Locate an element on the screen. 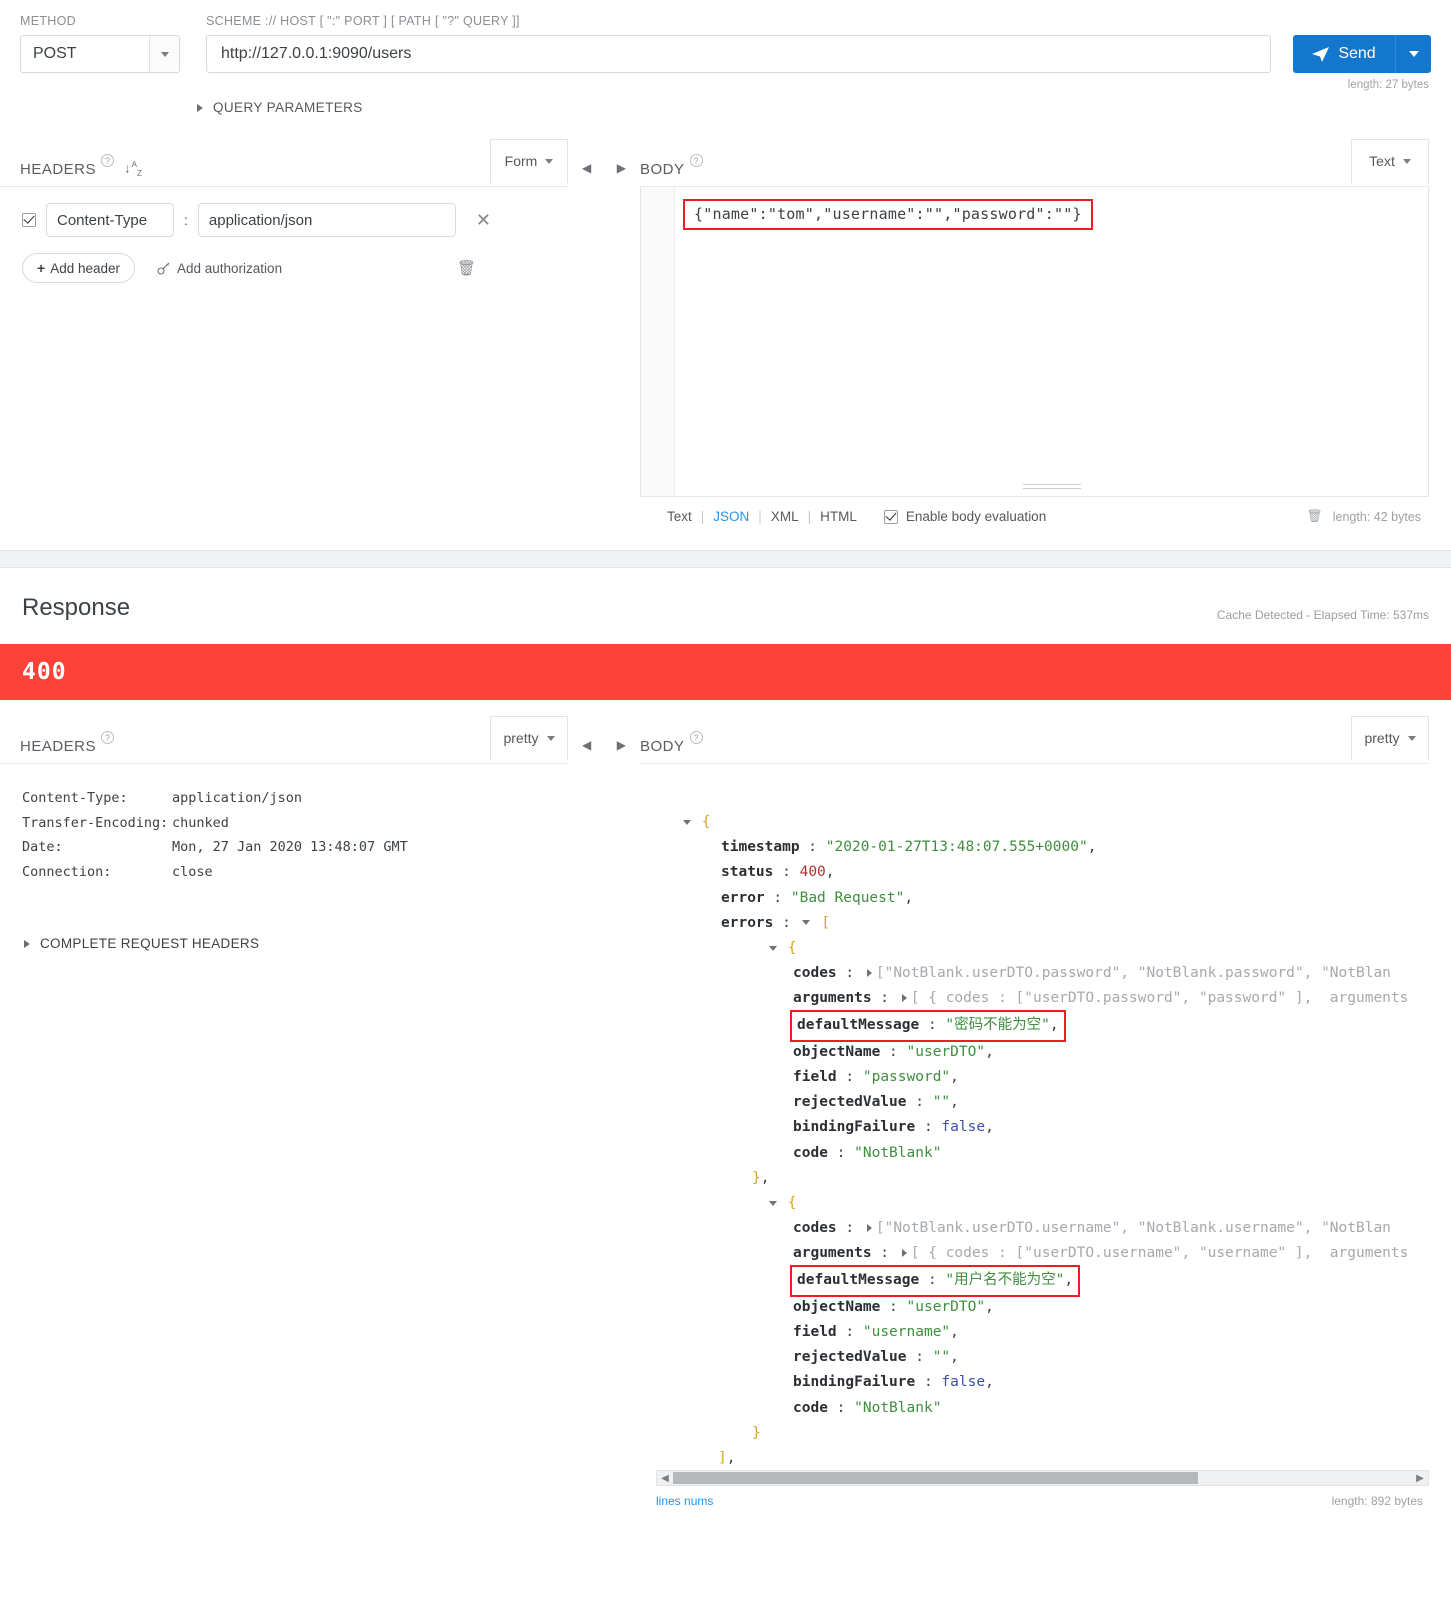 This screenshot has height=1620, width=1451. query-parameters-toggle: QUERY PARAMETERS is located at coordinates (725, 103).